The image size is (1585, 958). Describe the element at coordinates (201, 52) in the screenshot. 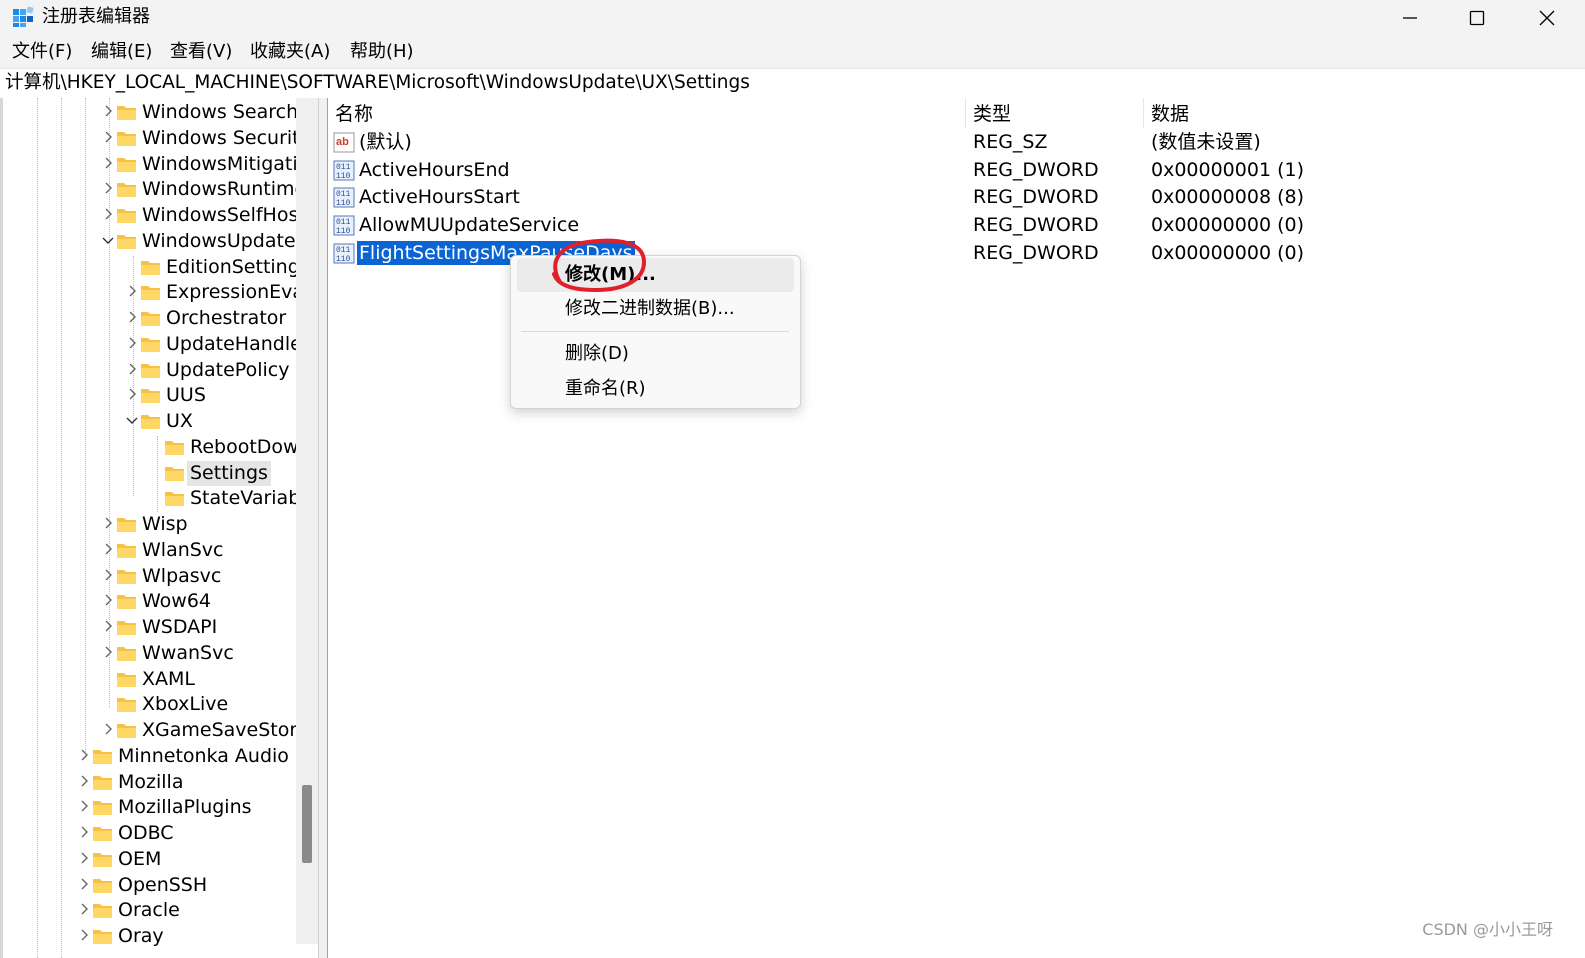

I see `menu-view: 查看(V)` at that location.